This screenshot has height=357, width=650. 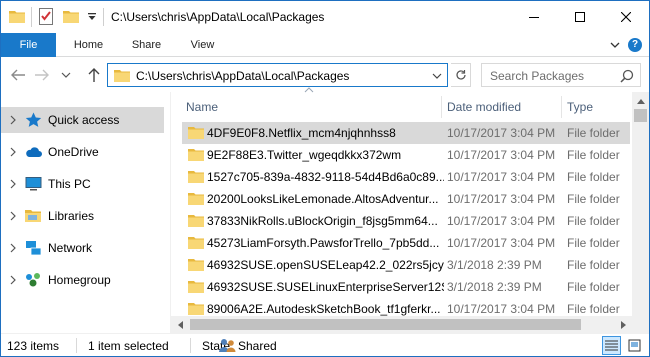 What do you see at coordinates (46, 16) in the screenshot?
I see `properties-icon` at bounding box center [46, 16].